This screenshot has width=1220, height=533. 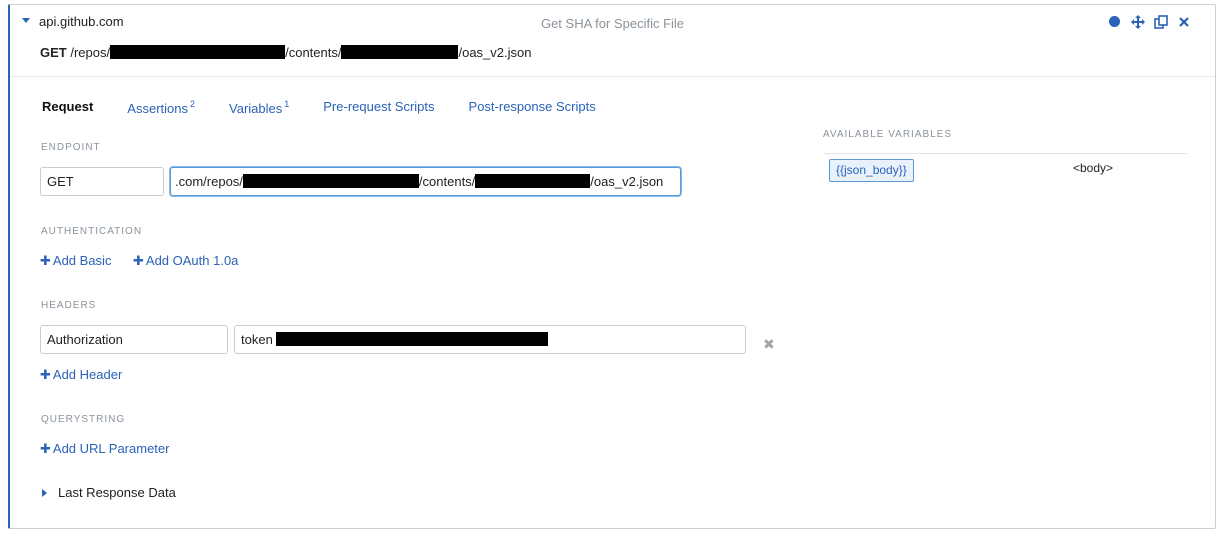 I want to click on available-variables-label: AVAILABLE VARIABLES, so click(x=888, y=134).